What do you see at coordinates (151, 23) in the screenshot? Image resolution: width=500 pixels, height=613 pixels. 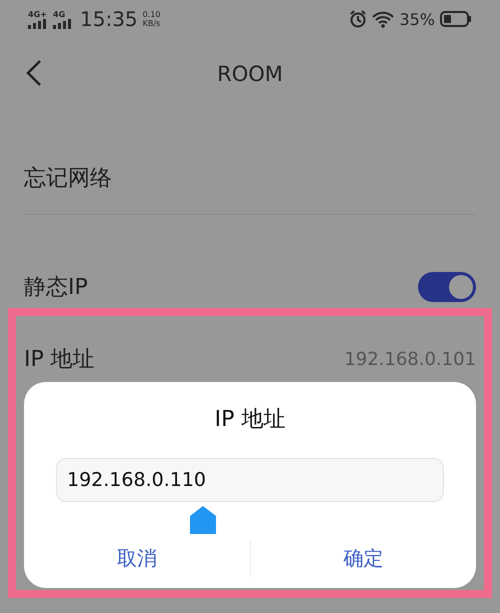 I see `speed-unit: KB/s` at bounding box center [151, 23].